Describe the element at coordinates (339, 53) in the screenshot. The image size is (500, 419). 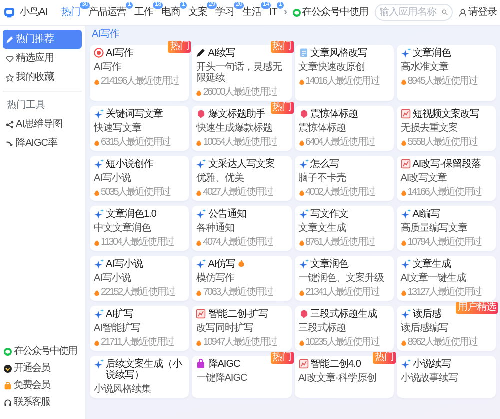
I see `card-title: 文章风格改写` at that location.